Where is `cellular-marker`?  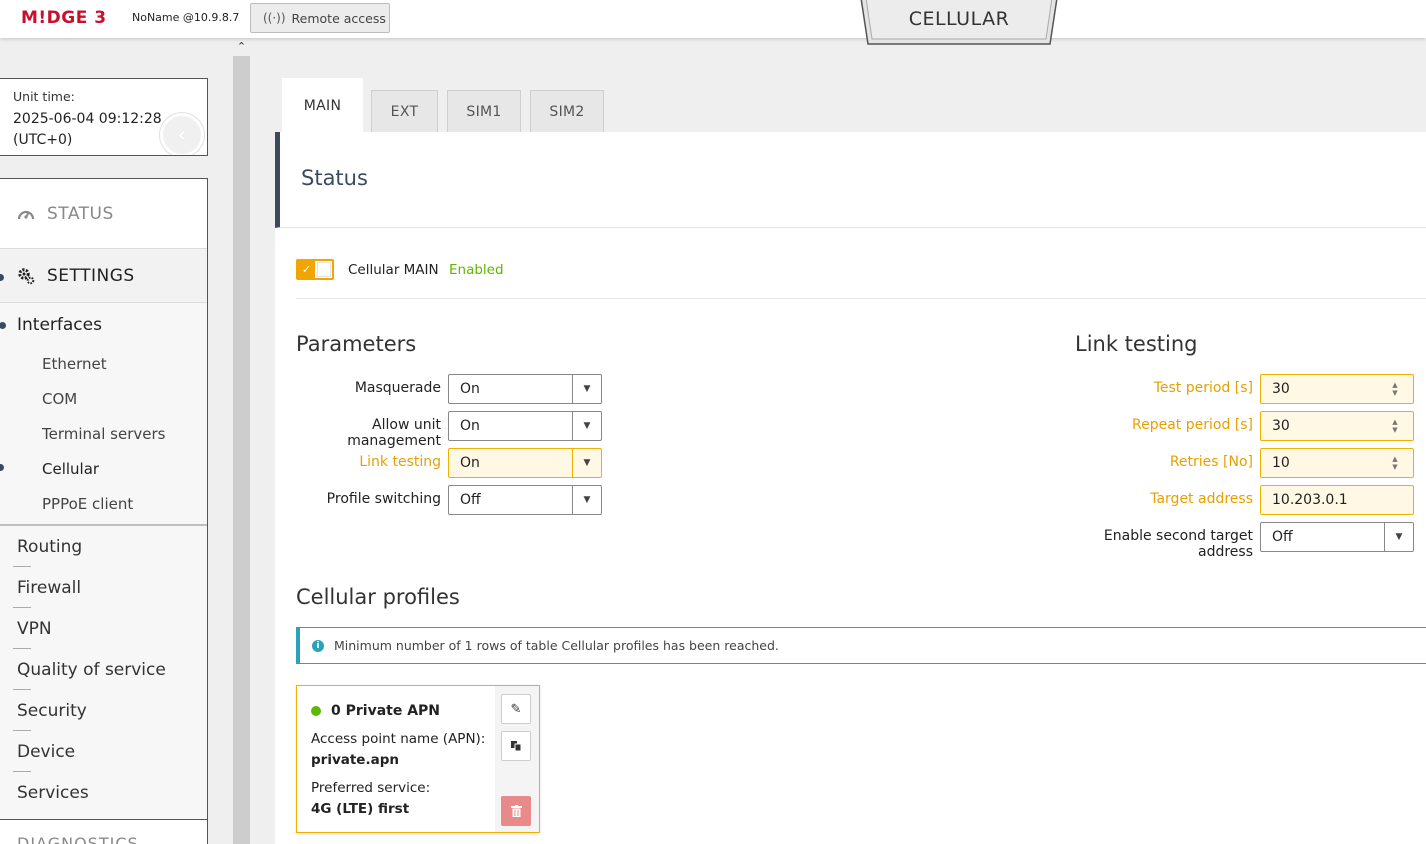 cellular-marker is located at coordinates (2, 467).